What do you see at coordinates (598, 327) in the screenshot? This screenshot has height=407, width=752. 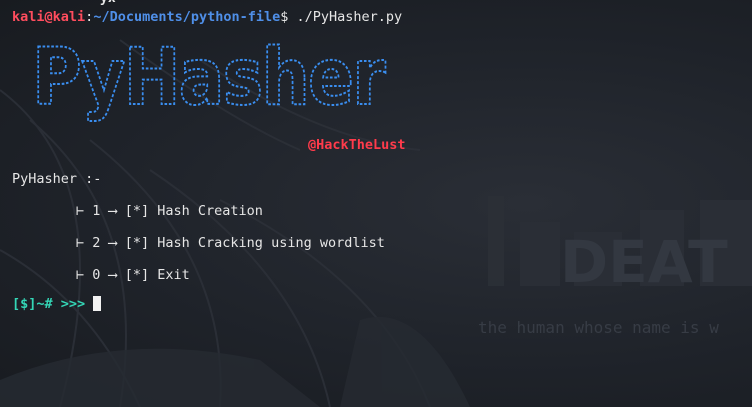 I see `svg-text: the human whose name is w` at bounding box center [598, 327].